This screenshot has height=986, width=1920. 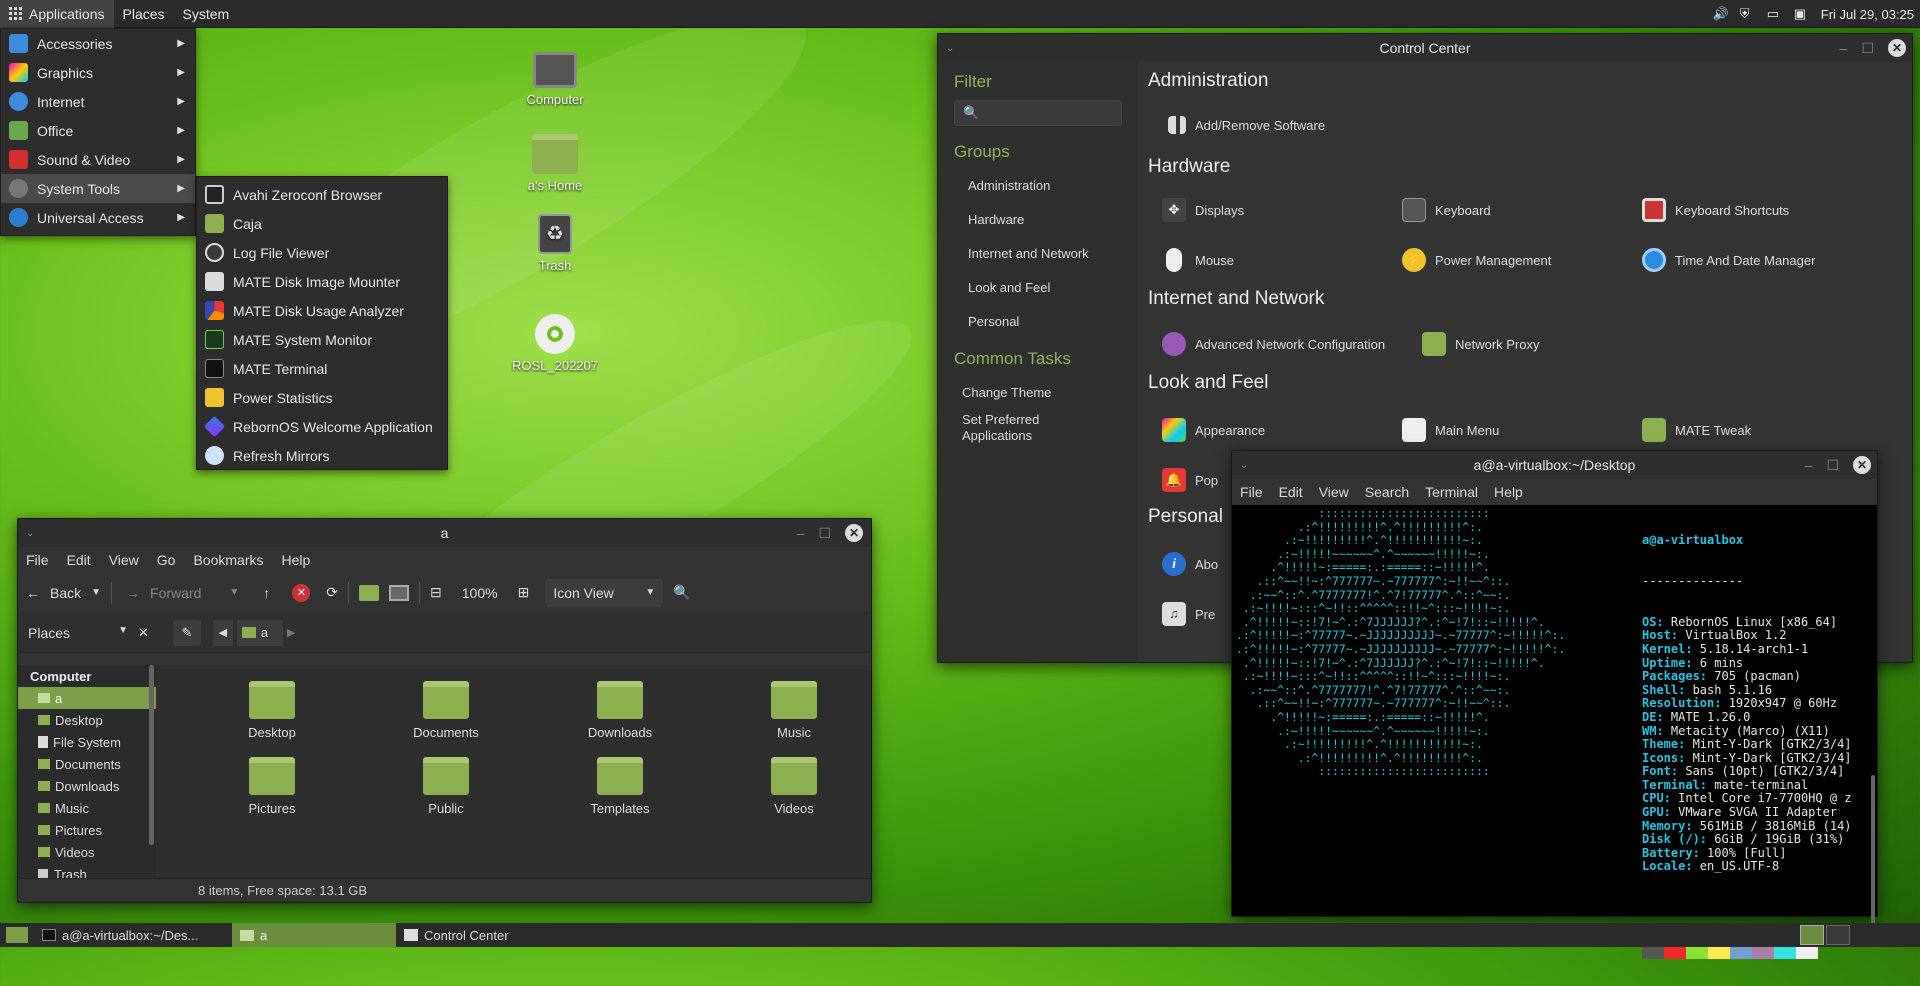 I want to click on folder-music: Music, so click(x=794, y=710).